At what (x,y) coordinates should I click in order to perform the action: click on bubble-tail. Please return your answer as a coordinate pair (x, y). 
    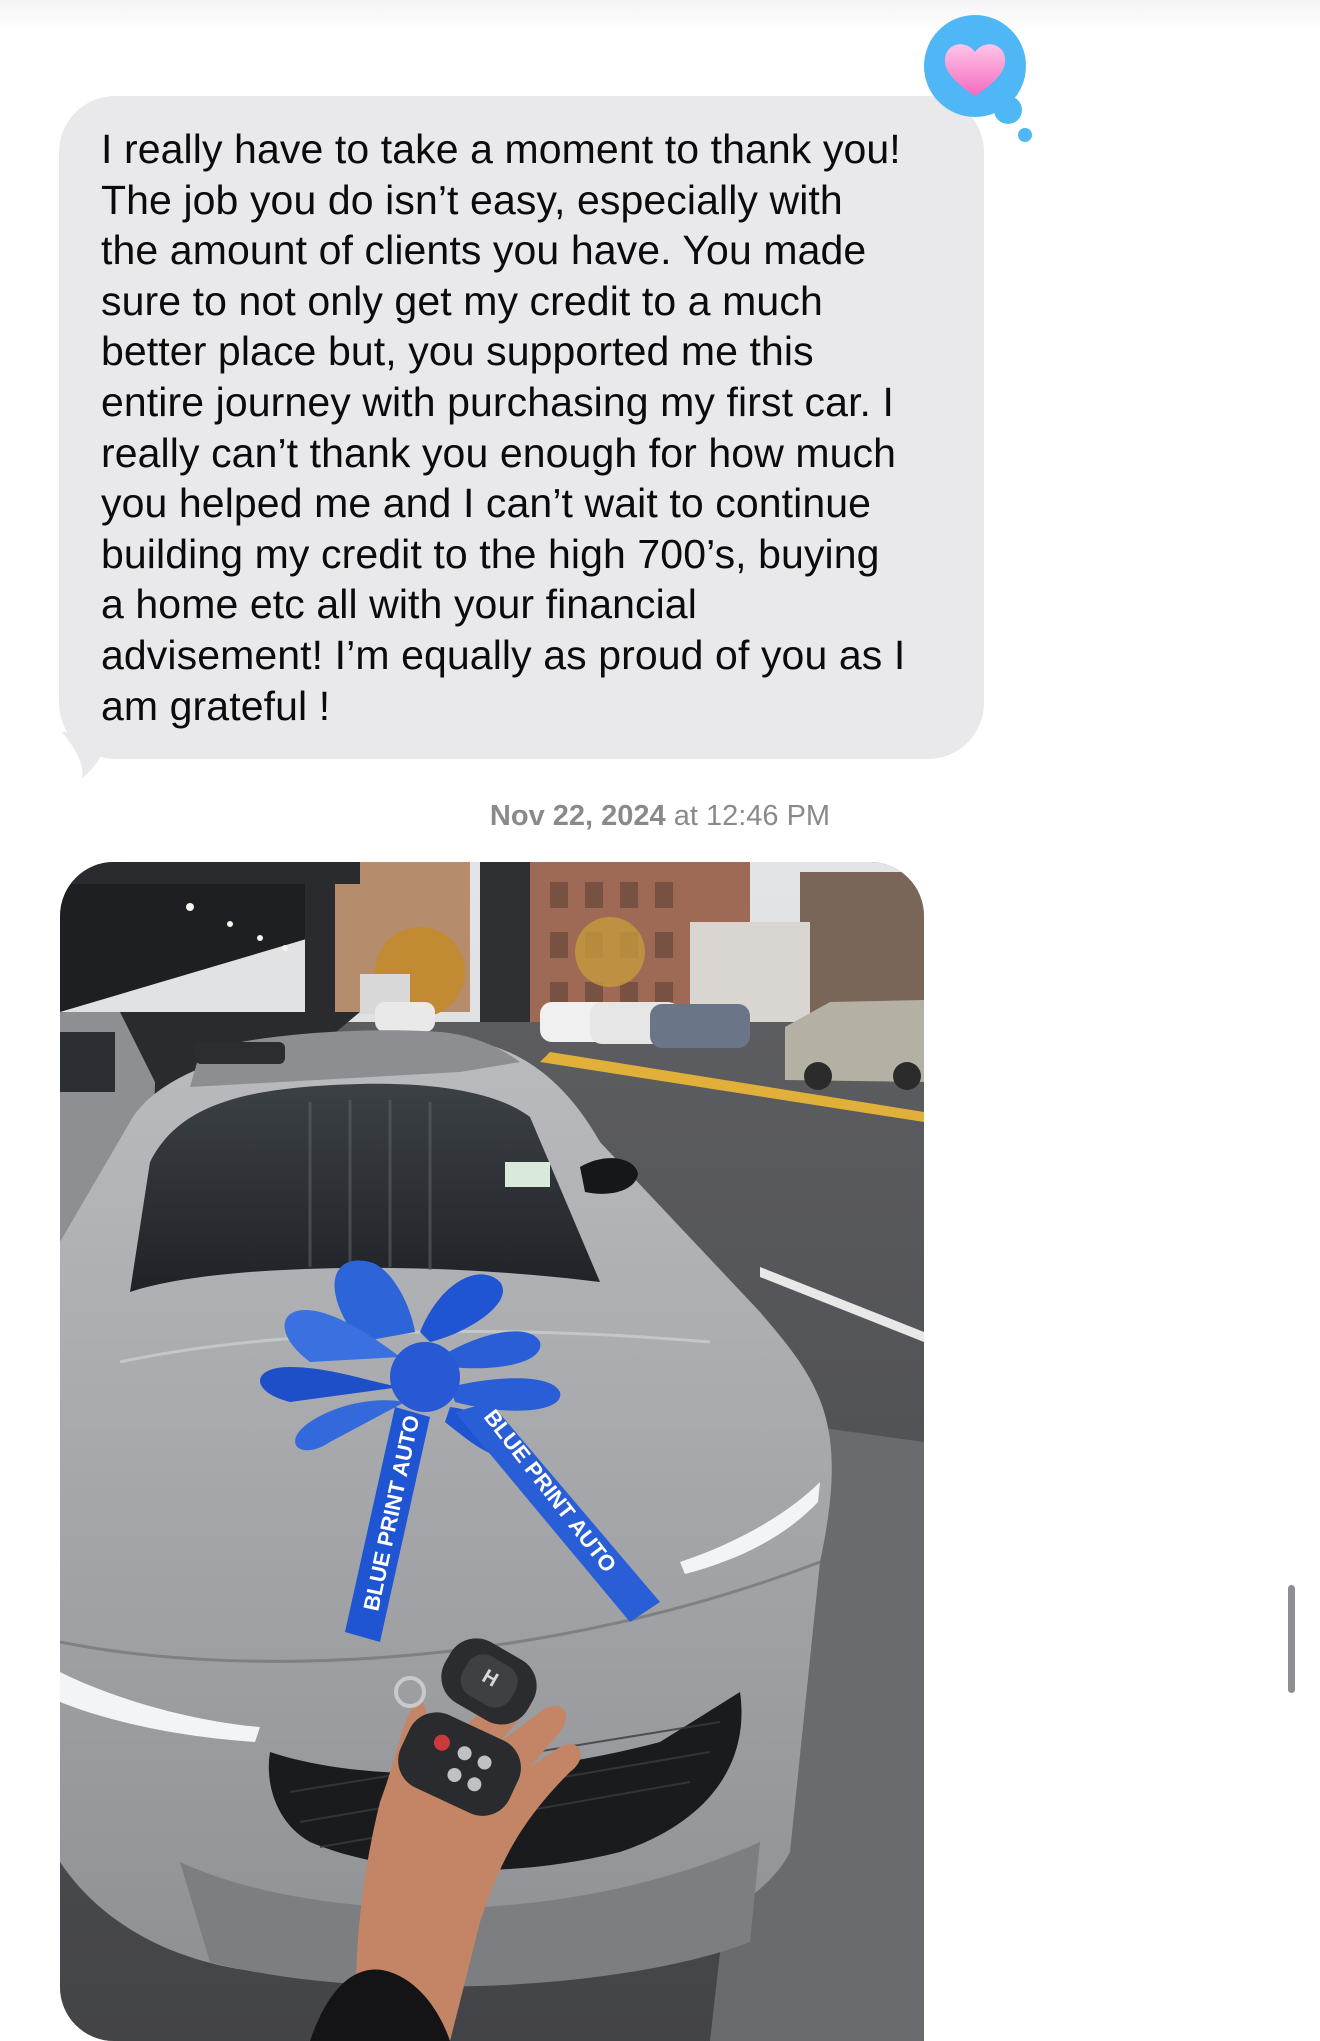
    Looking at the image, I should click on (82, 755).